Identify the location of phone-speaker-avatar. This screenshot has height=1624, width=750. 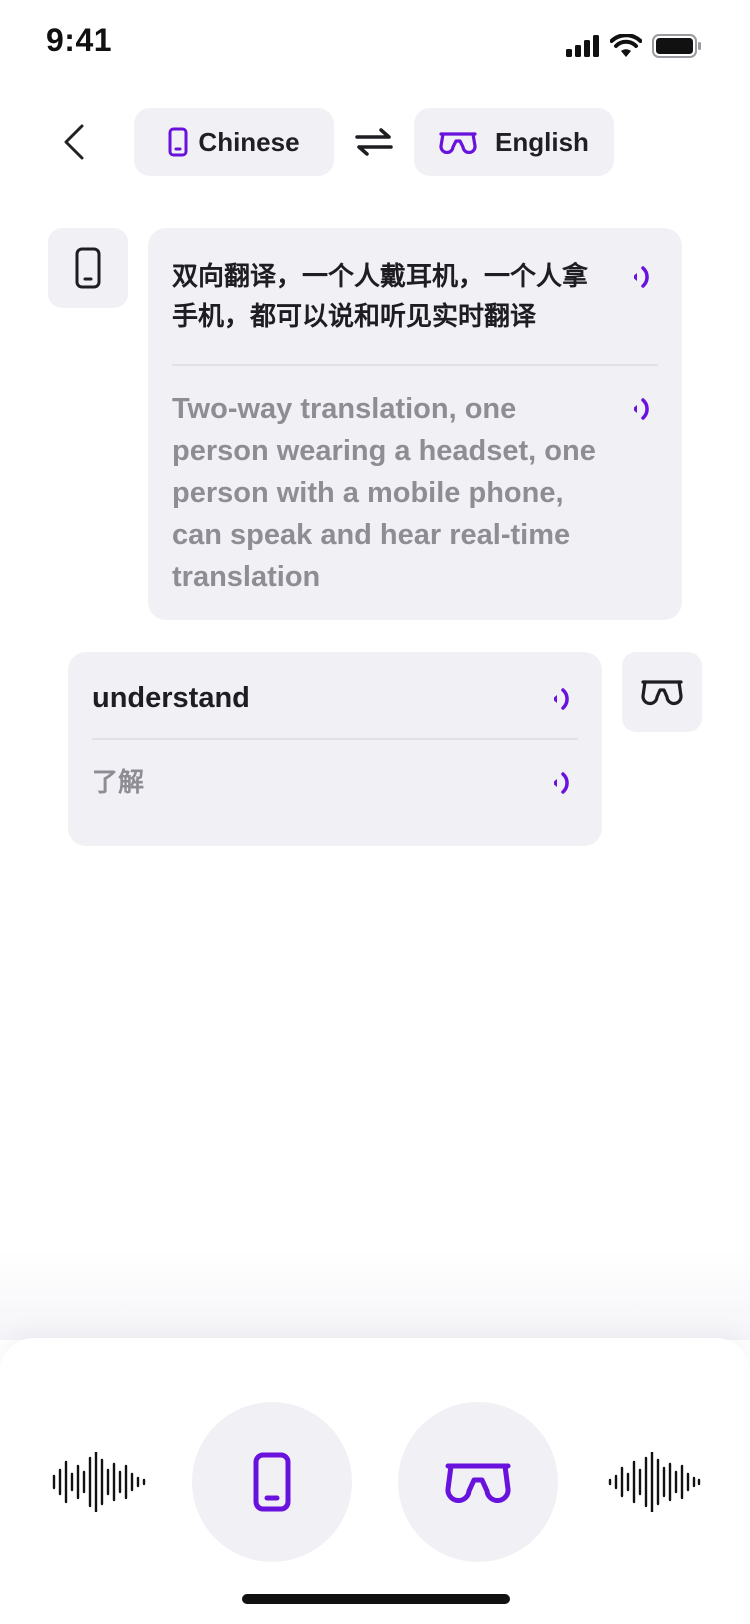
(88, 268).